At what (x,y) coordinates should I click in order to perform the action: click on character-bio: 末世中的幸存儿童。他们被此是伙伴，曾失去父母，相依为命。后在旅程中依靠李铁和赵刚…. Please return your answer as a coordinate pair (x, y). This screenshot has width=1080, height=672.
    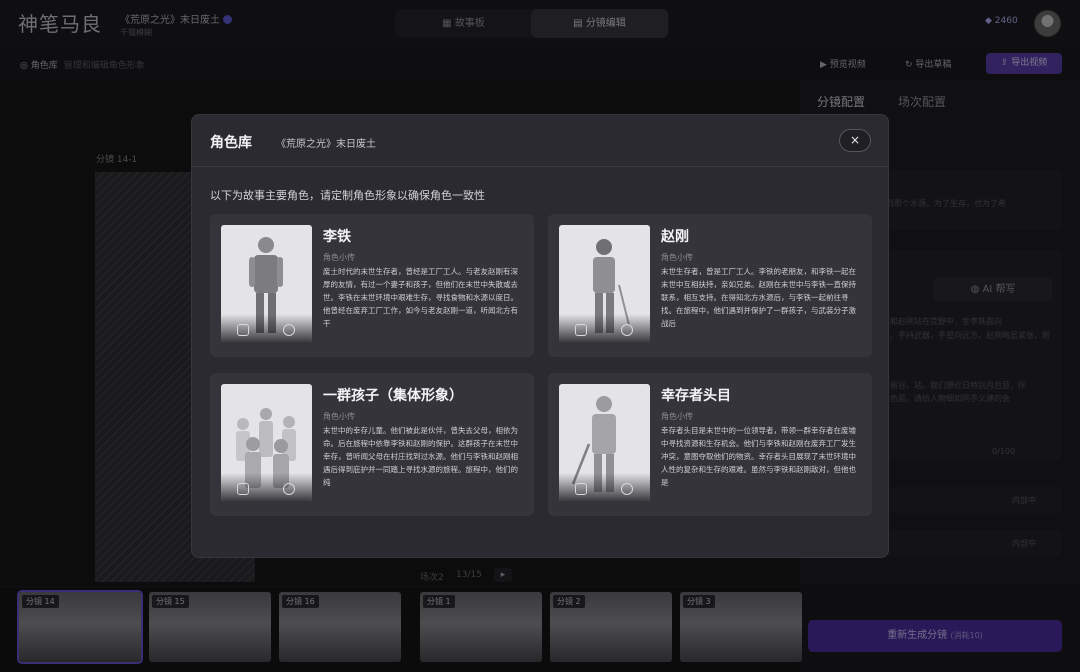
    Looking at the image, I should click on (420, 456).